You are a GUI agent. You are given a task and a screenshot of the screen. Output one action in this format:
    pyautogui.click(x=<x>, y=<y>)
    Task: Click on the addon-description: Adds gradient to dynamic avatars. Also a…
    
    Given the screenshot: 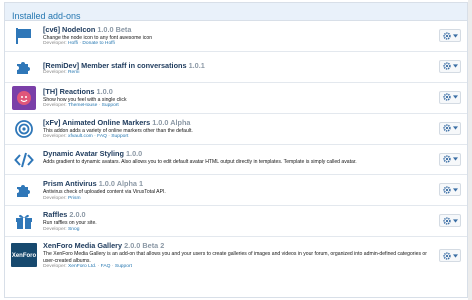 What is the action you would take?
    pyautogui.click(x=200, y=161)
    